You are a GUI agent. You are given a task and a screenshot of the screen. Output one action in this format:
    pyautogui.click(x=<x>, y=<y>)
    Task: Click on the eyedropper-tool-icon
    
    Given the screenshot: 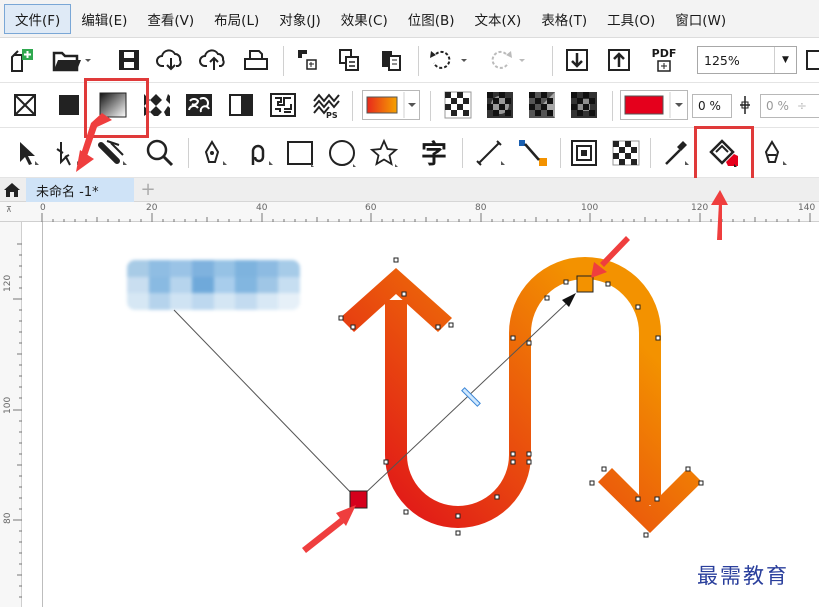 What is the action you would take?
    pyautogui.click(x=676, y=152)
    